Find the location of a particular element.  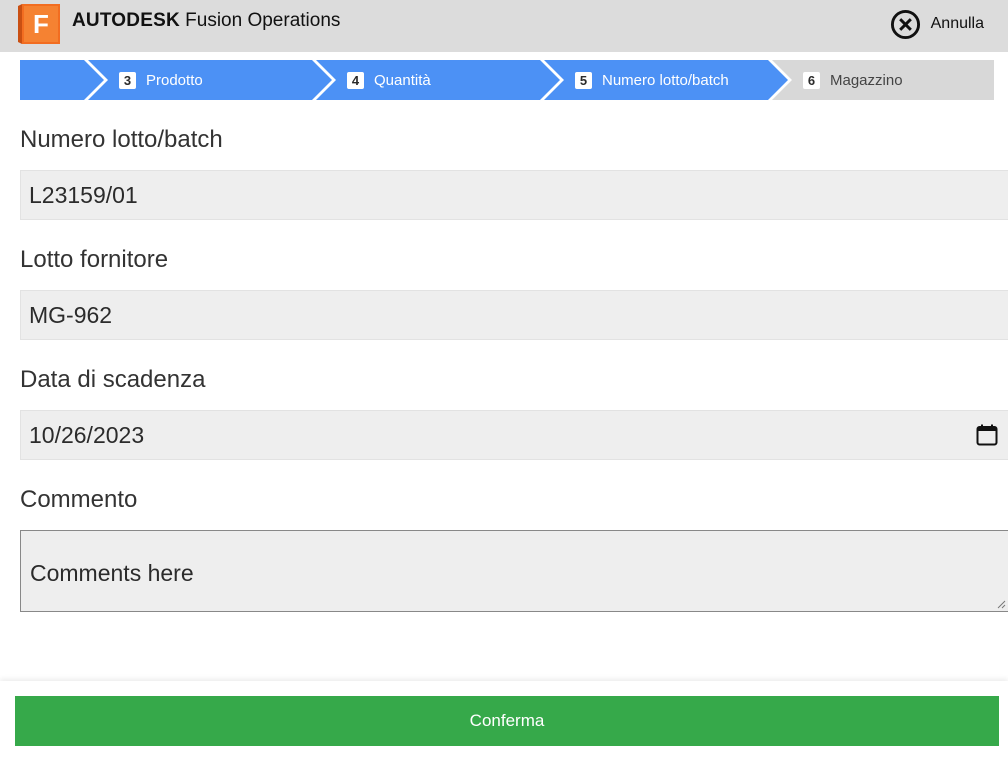

cancel-label: Annulla is located at coordinates (957, 23).